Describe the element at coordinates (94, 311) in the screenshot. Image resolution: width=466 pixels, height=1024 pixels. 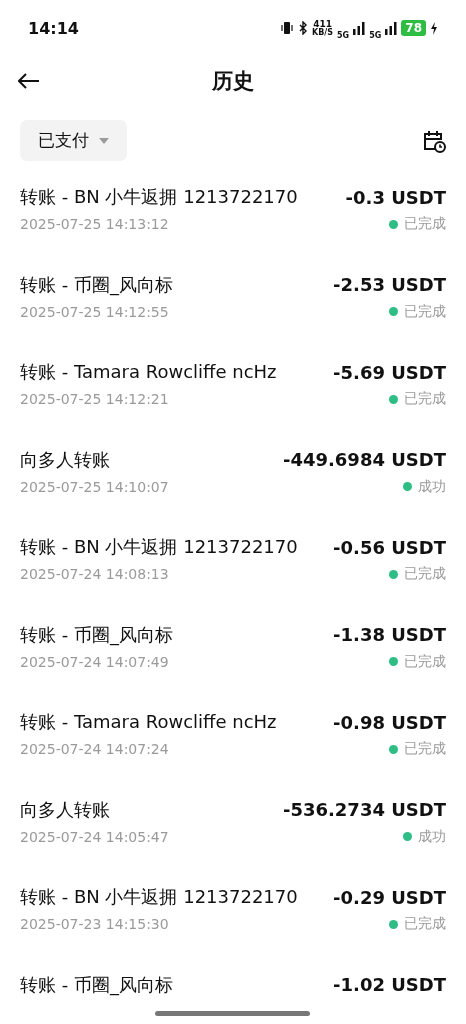
I see `transaction-time: 2025-07-25 14:12:55` at that location.